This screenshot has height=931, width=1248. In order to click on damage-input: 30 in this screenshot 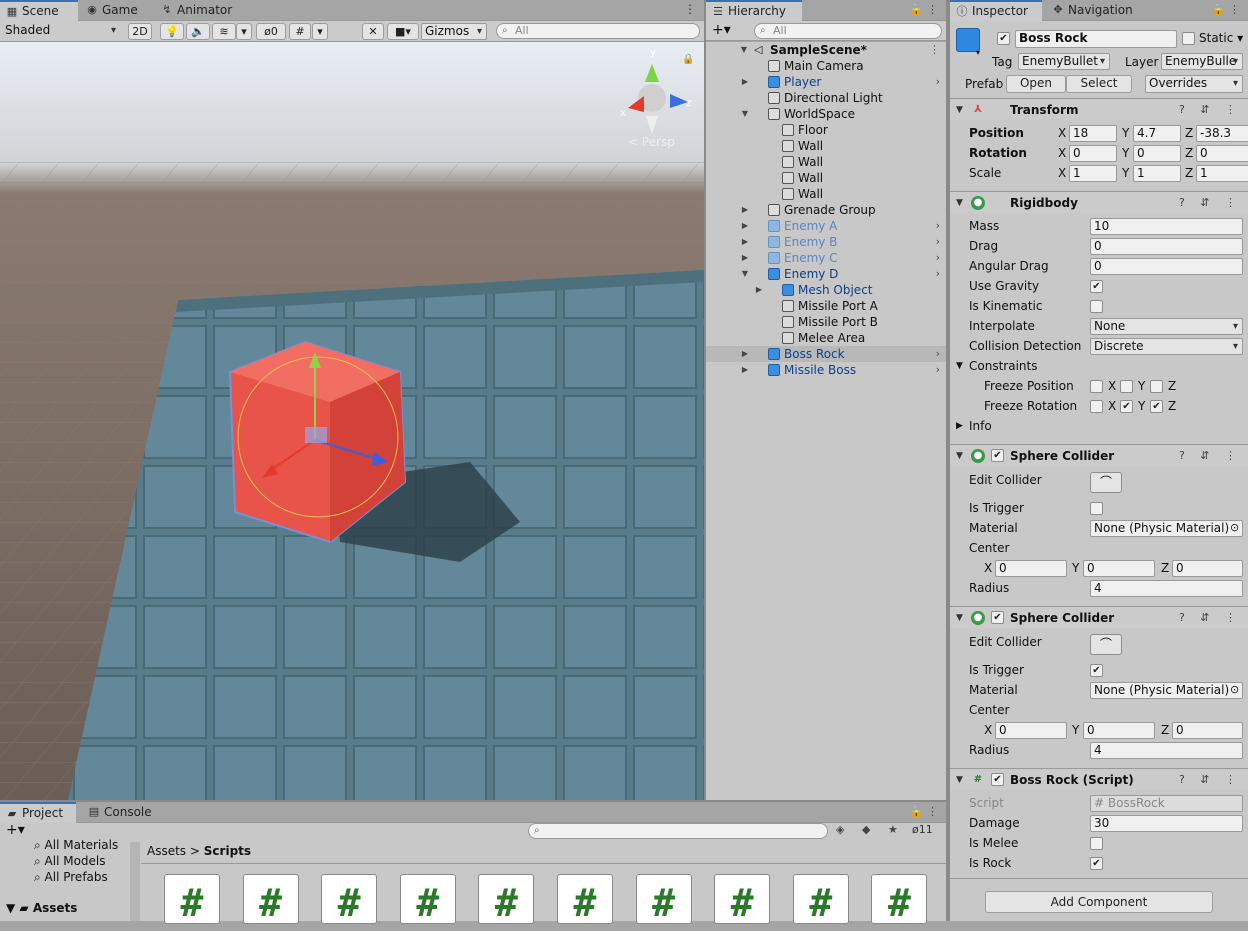, I will do `click(1166, 823)`.